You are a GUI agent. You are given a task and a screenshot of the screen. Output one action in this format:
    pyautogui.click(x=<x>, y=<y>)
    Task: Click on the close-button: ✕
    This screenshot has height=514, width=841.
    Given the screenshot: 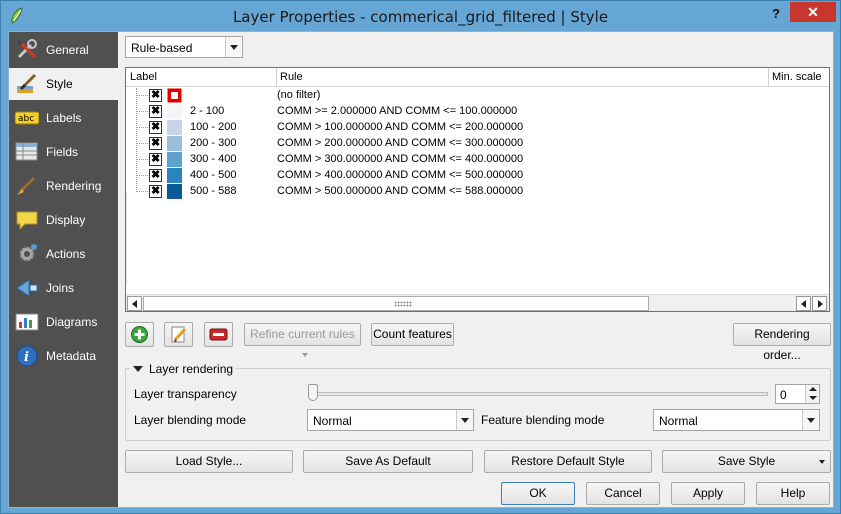 What is the action you would take?
    pyautogui.click(x=813, y=12)
    